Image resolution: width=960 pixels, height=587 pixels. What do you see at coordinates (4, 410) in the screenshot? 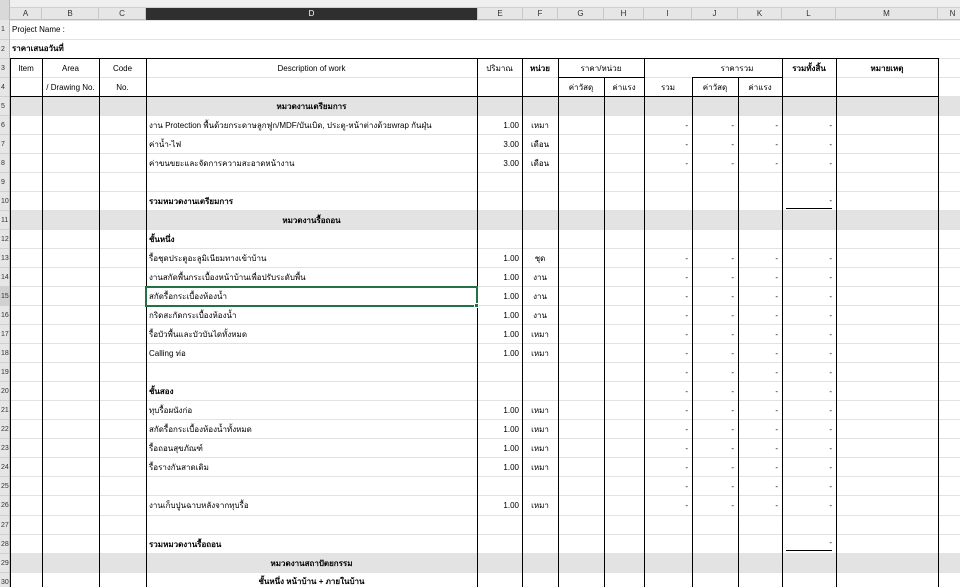
I see `row-header: 21` at bounding box center [4, 410].